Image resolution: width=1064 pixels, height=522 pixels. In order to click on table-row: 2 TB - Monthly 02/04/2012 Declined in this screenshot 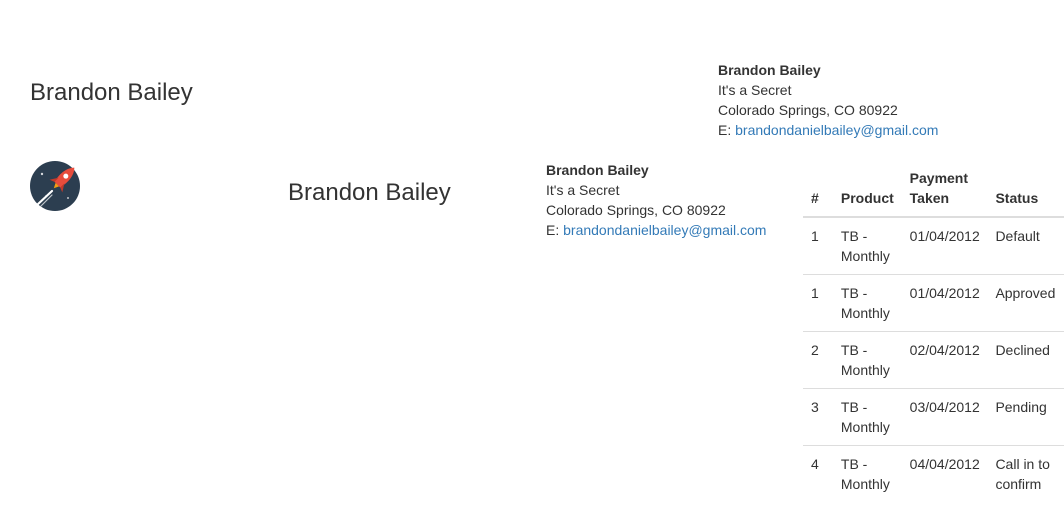, I will do `click(933, 360)`.